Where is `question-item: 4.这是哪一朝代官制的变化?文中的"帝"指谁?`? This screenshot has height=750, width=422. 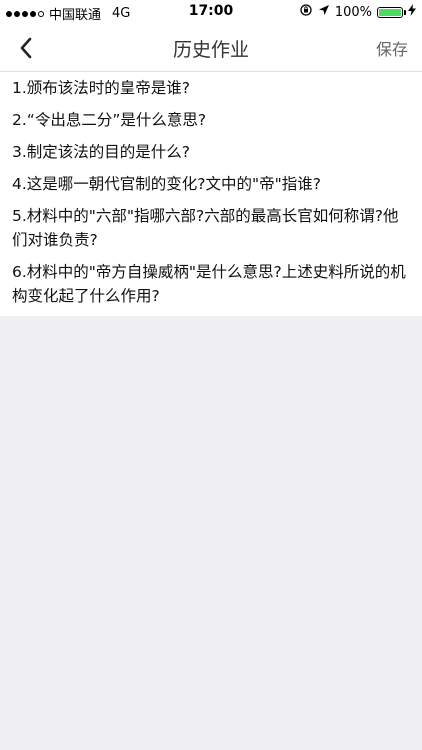 question-item: 4.这是哪一朝代官制的变化?文中的"帝"指谁? is located at coordinates (167, 184).